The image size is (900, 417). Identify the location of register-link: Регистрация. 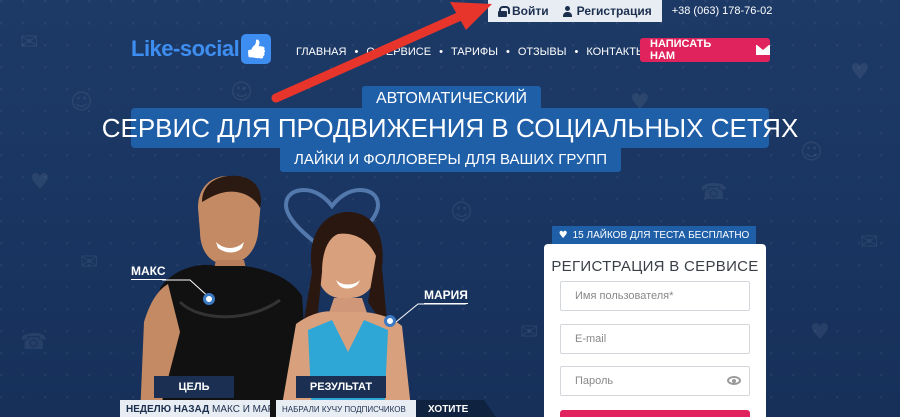
(607, 11).